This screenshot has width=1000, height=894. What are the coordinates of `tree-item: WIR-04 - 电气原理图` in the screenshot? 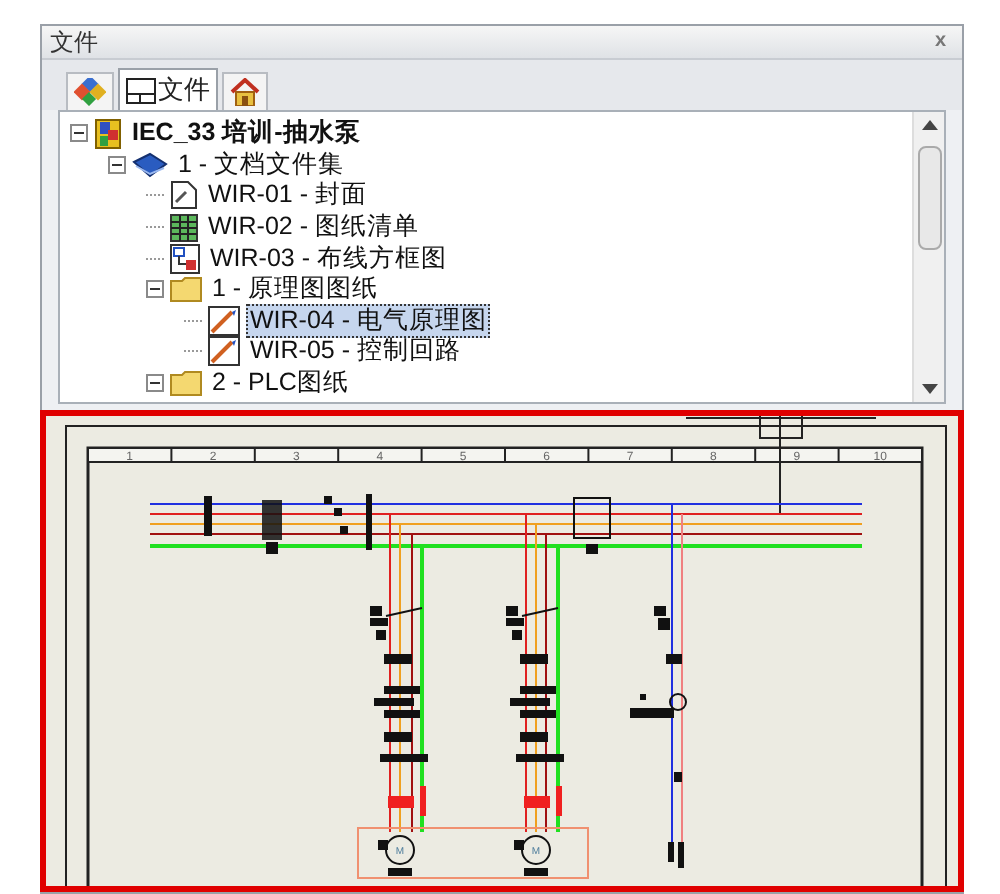 It's located at (368, 320).